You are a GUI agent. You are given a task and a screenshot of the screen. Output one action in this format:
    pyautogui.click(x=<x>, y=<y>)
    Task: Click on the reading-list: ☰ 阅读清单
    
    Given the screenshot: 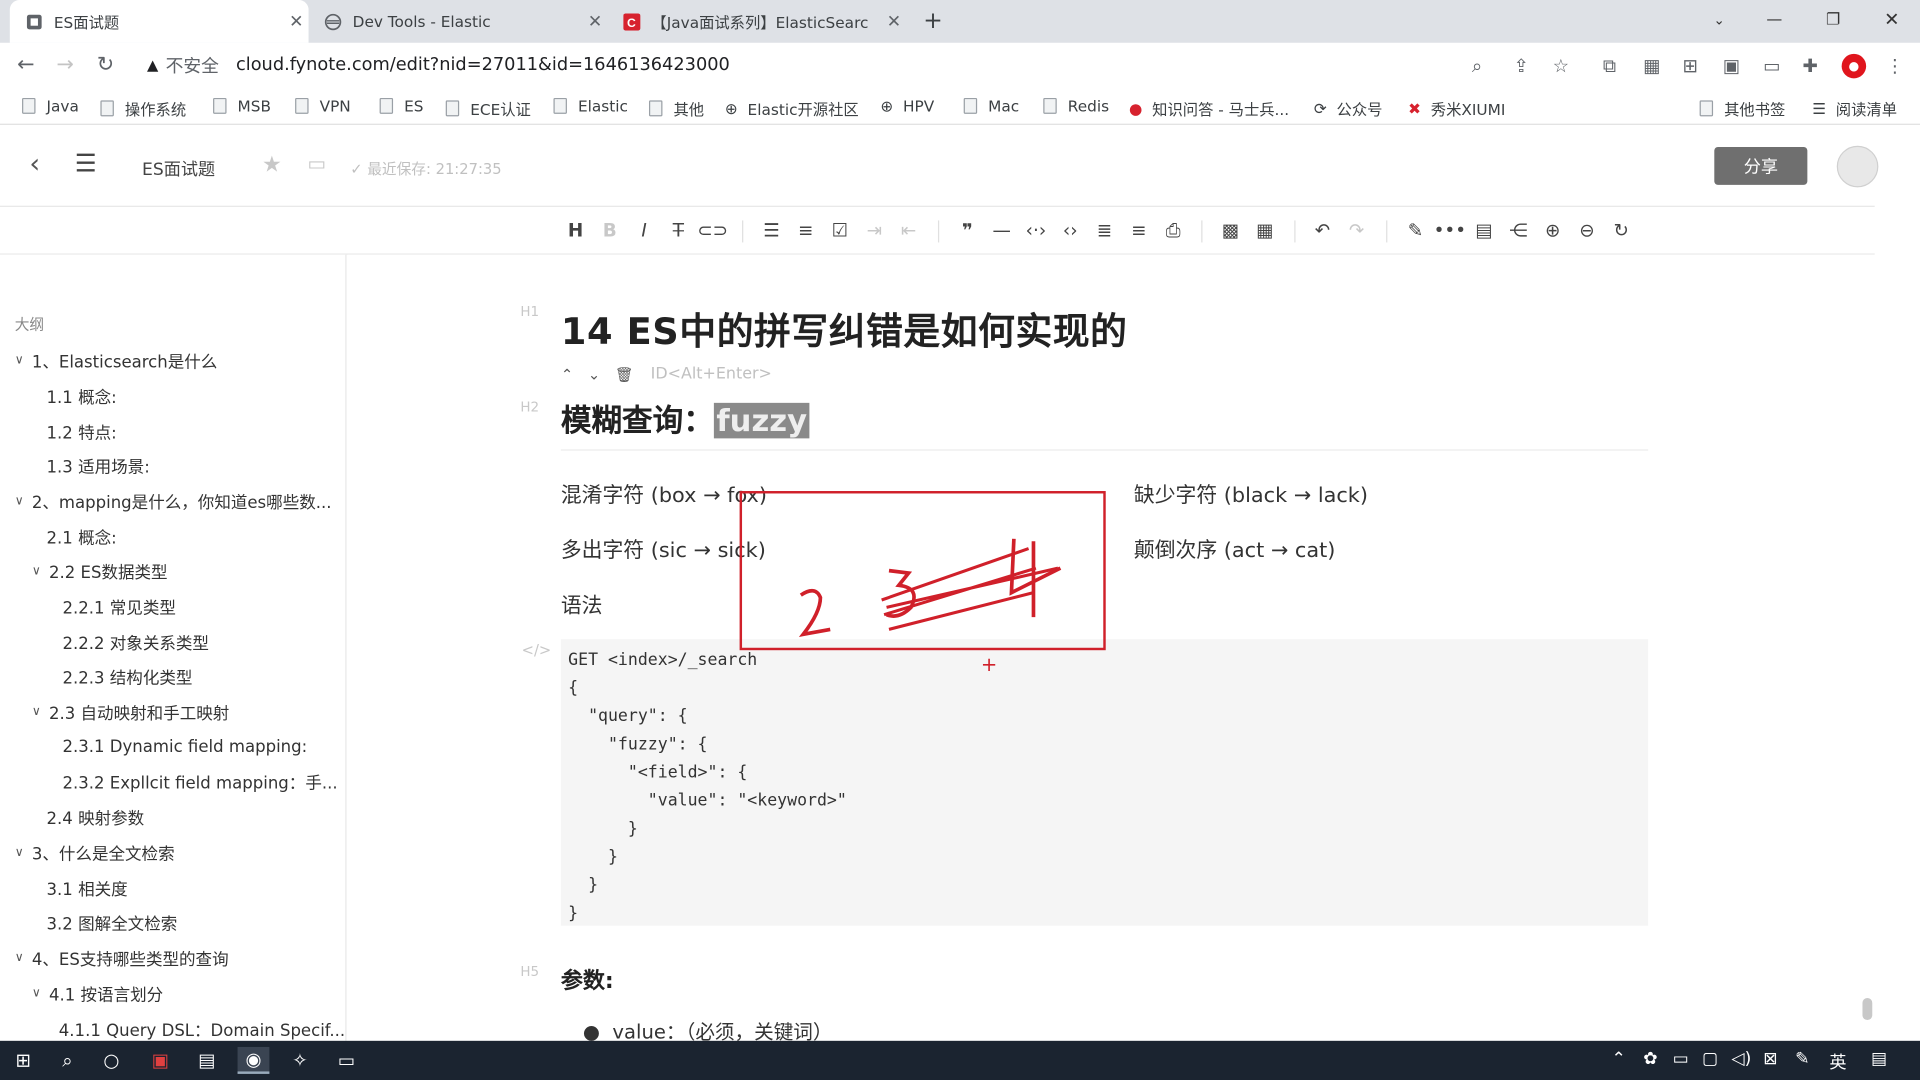 What is the action you would take?
    pyautogui.click(x=1854, y=108)
    